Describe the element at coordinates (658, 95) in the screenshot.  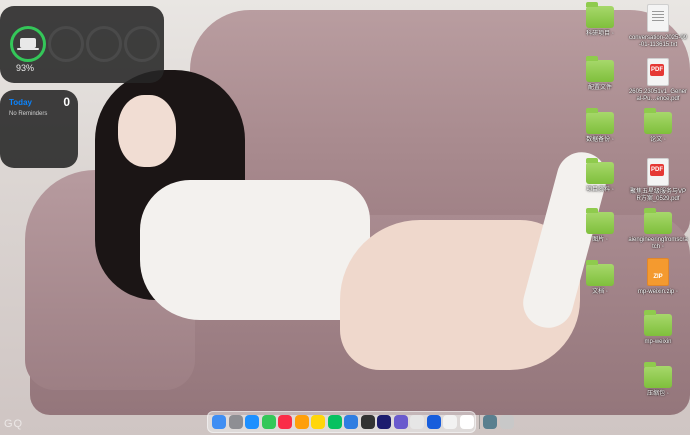
I see `desktop-icon-label: 2605.23051v1_General-Pu…ence.pdf` at that location.